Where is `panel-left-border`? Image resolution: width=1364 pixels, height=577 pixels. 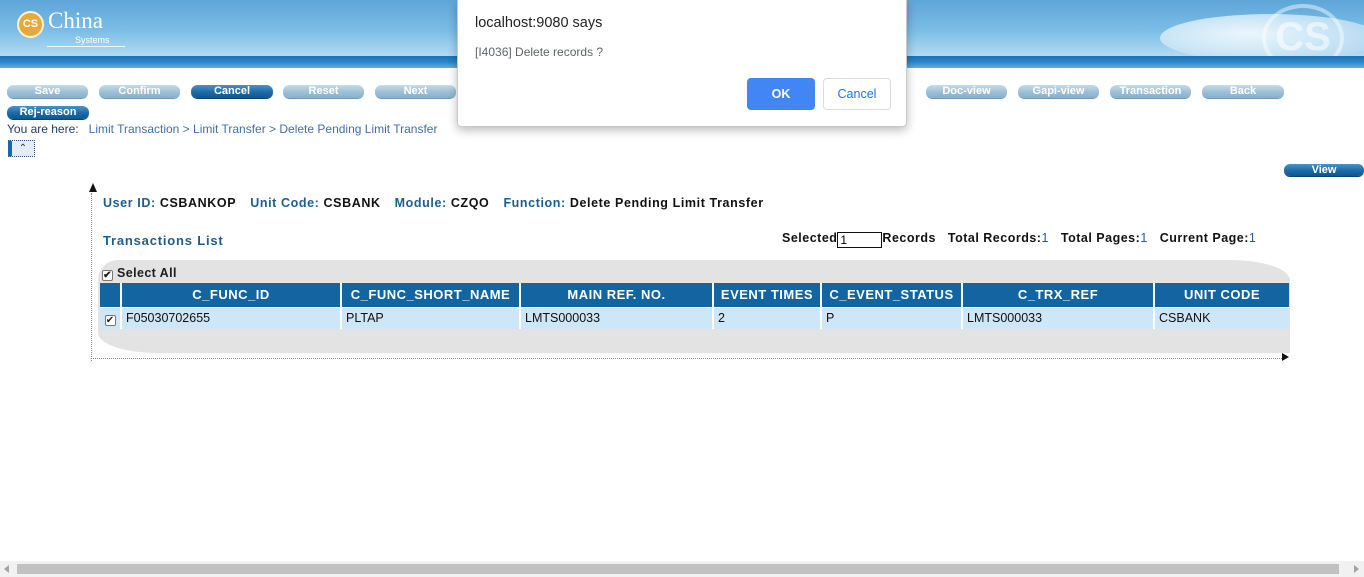
panel-left-border is located at coordinates (91, 277).